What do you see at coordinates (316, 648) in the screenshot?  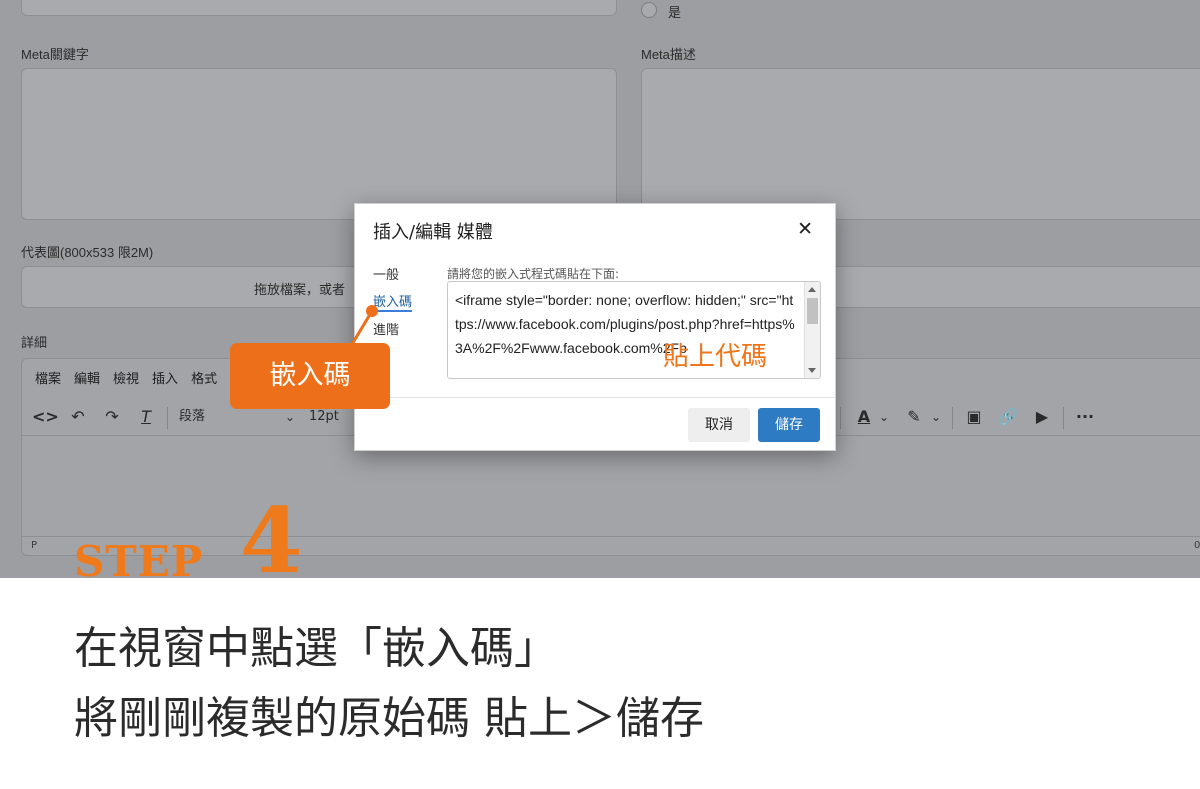 I see `caption-line-1: 在視窗中點選「嵌入碼」` at bounding box center [316, 648].